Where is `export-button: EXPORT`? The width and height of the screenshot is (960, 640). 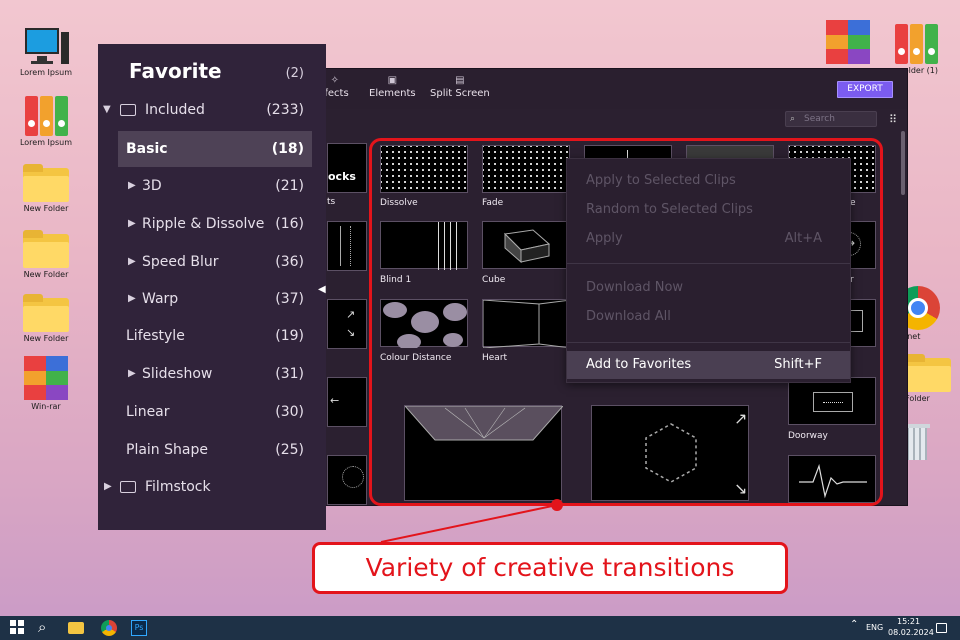
export-button: EXPORT is located at coordinates (865, 89).